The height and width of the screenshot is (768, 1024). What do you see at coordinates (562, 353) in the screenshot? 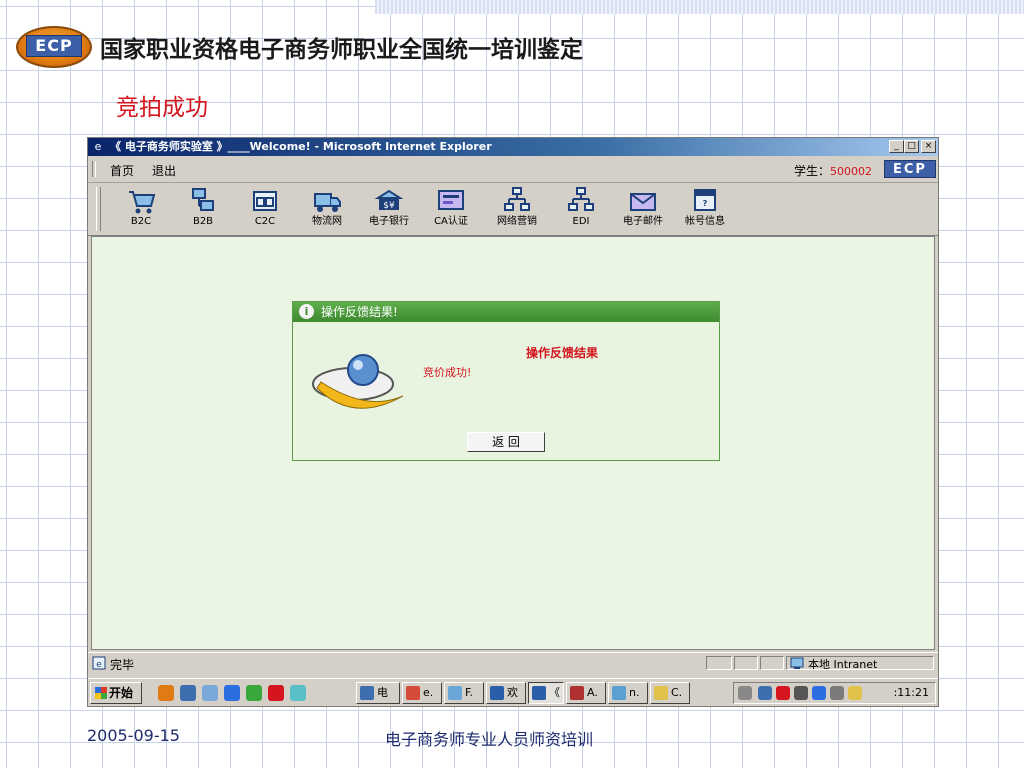
I see `dialog-heading: 操作反馈结果` at bounding box center [562, 353].